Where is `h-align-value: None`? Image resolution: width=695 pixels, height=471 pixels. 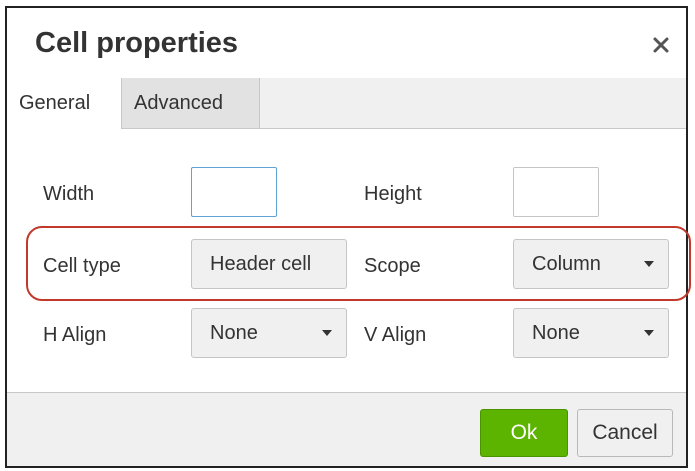
h-align-value: None is located at coordinates (234, 333).